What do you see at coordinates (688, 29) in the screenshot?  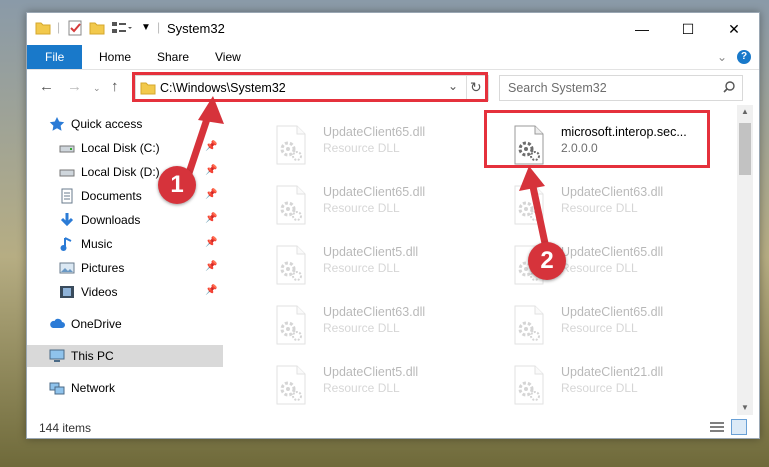 I see `maximize-button: ☐` at bounding box center [688, 29].